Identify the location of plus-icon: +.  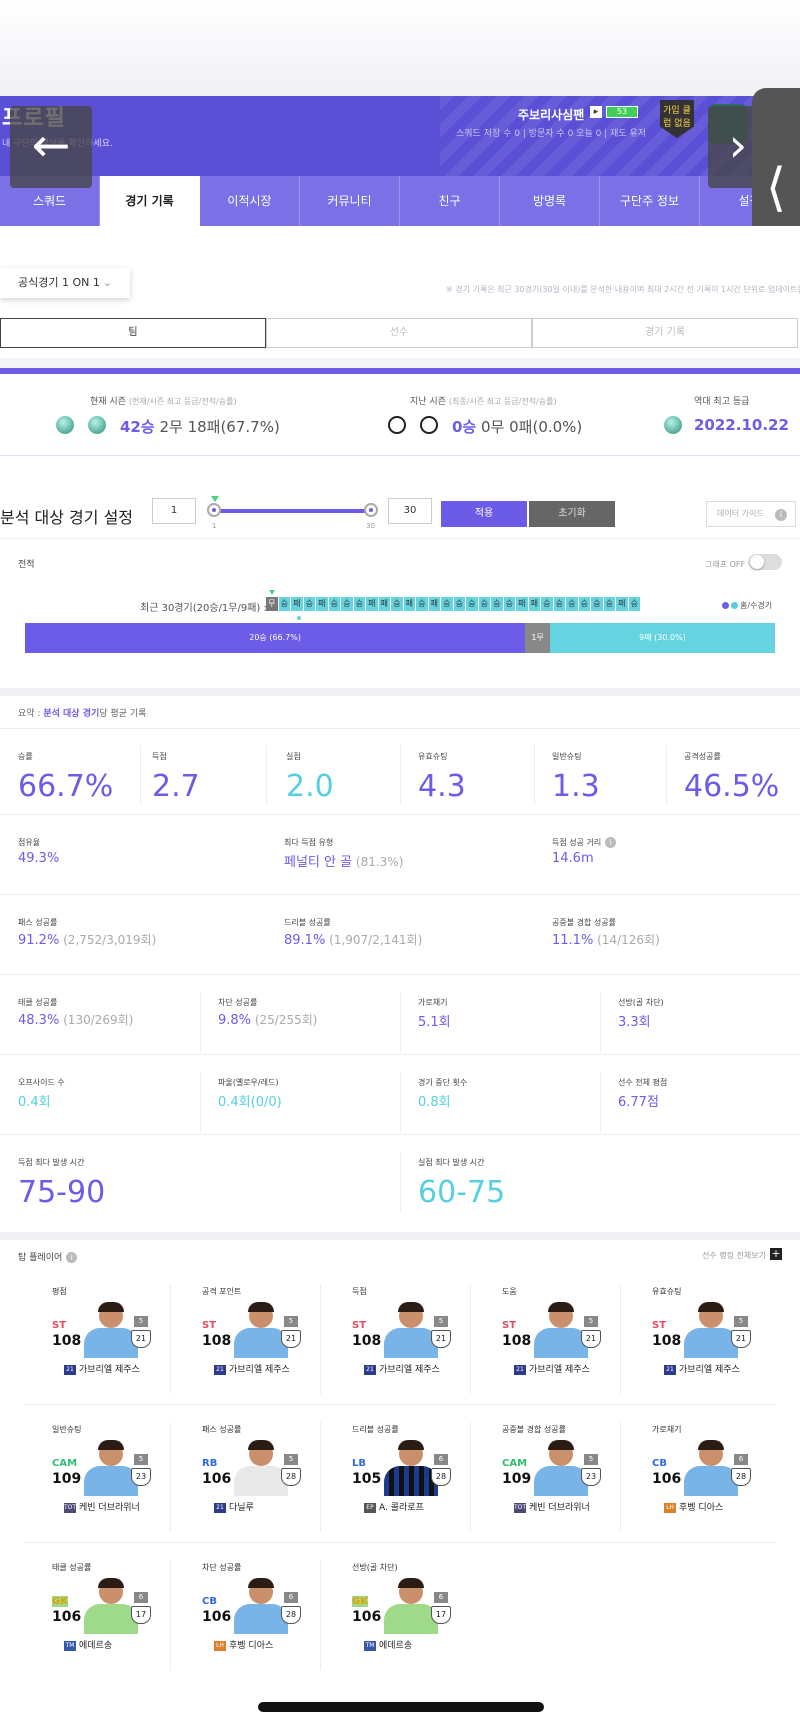
(776, 1254).